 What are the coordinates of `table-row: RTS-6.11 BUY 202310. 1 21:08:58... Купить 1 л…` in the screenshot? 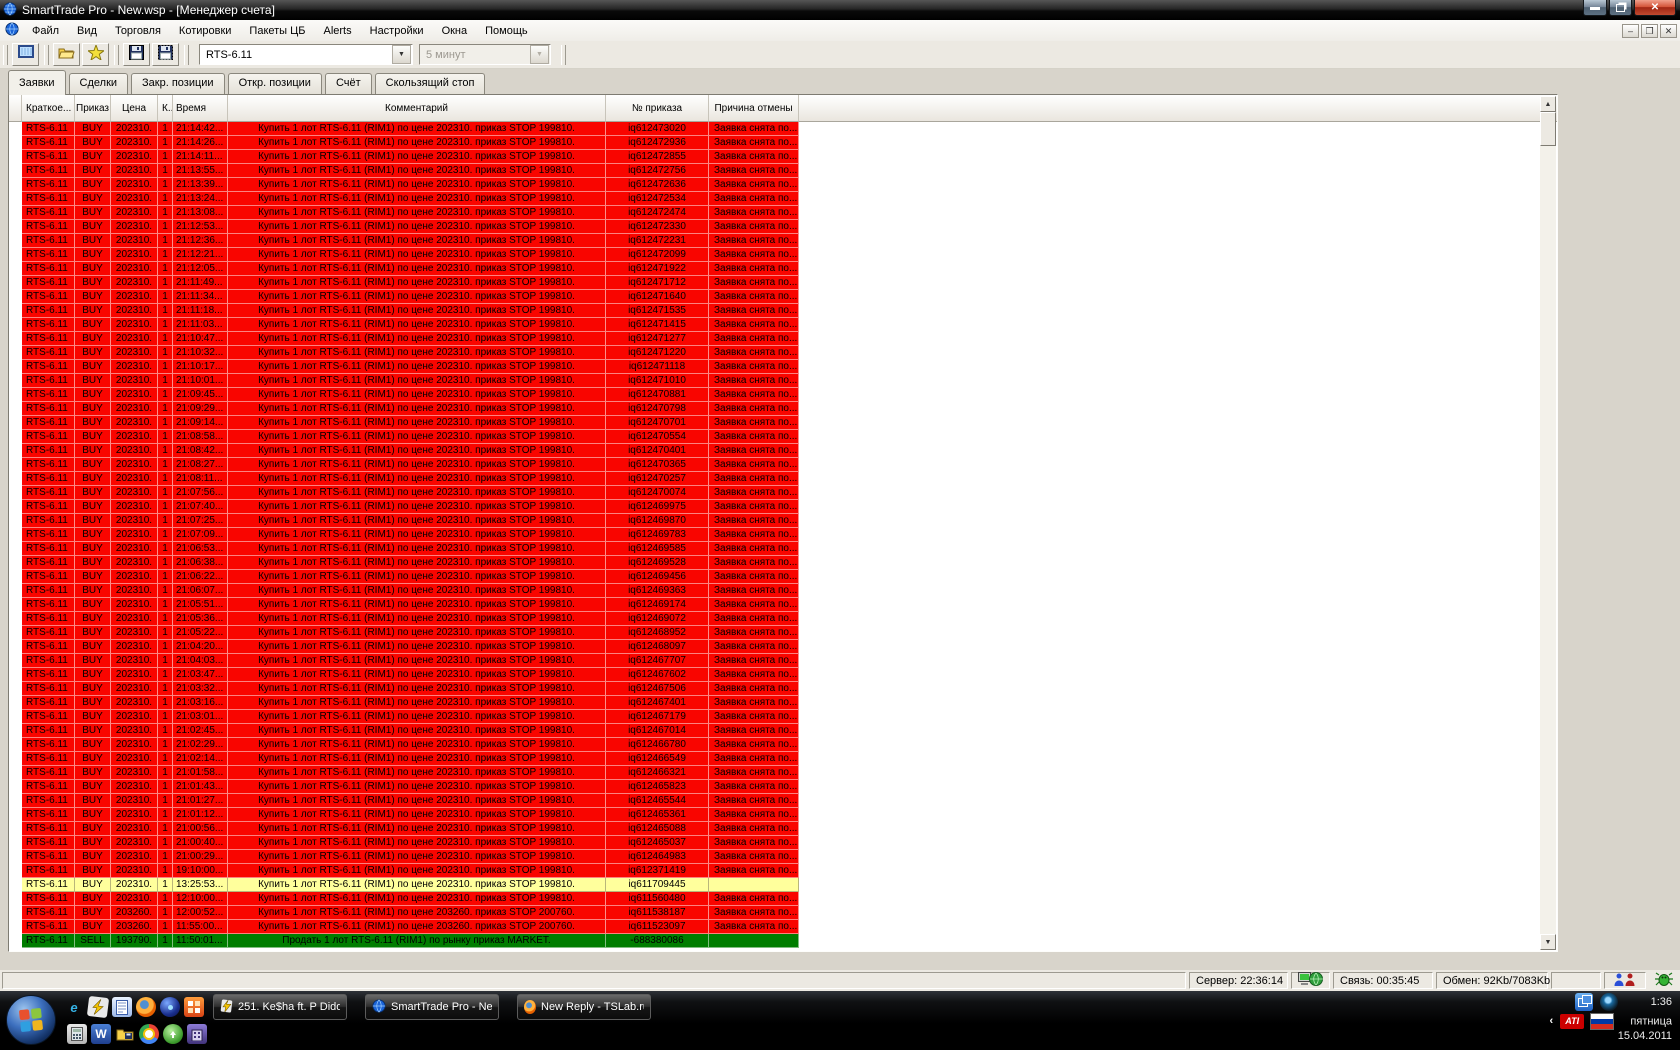 It's located at (783, 437).